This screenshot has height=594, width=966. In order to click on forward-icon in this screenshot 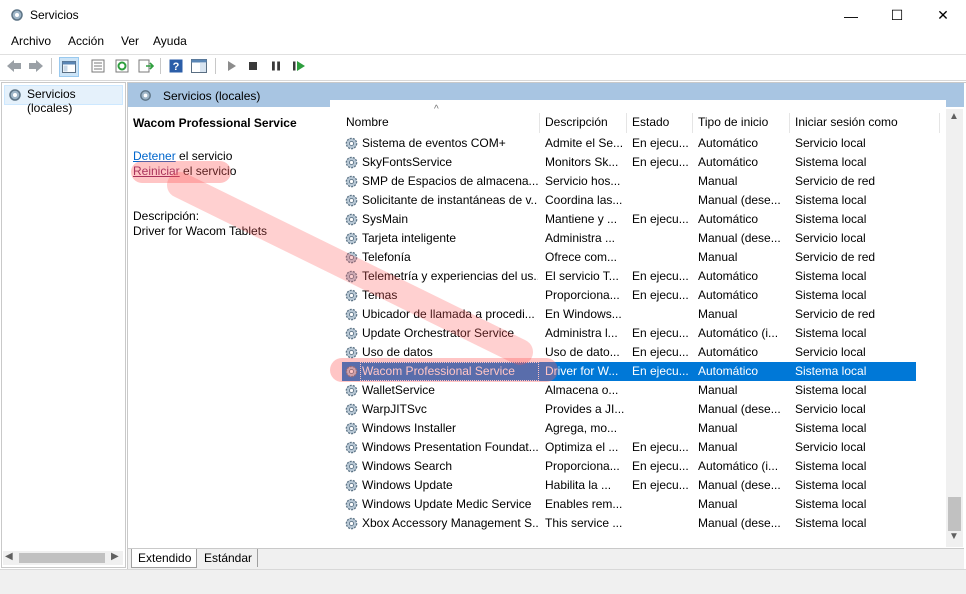, I will do `click(36, 66)`.